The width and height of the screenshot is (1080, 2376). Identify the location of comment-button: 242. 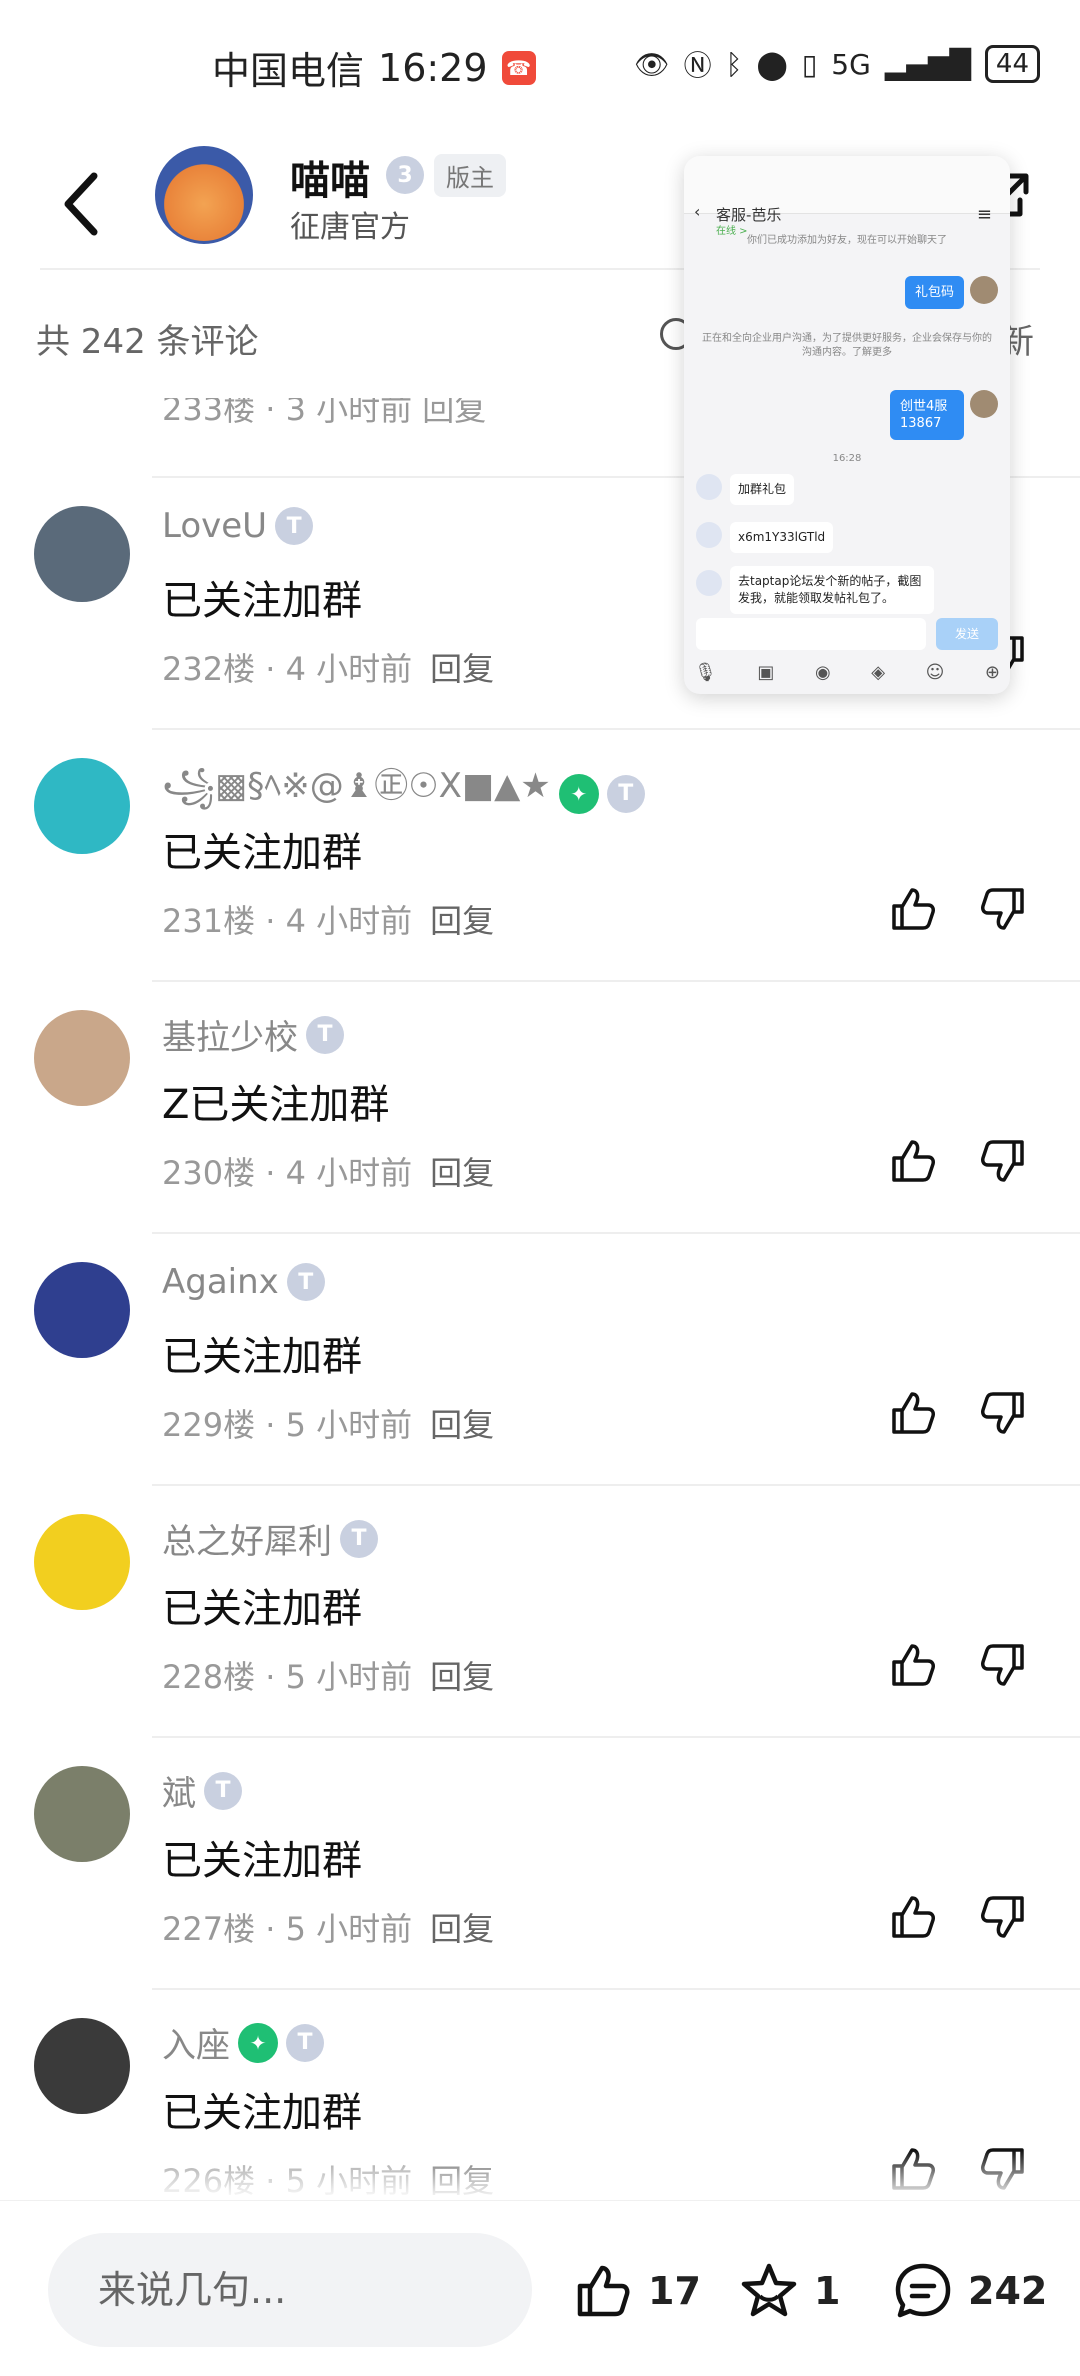
(969, 2291).